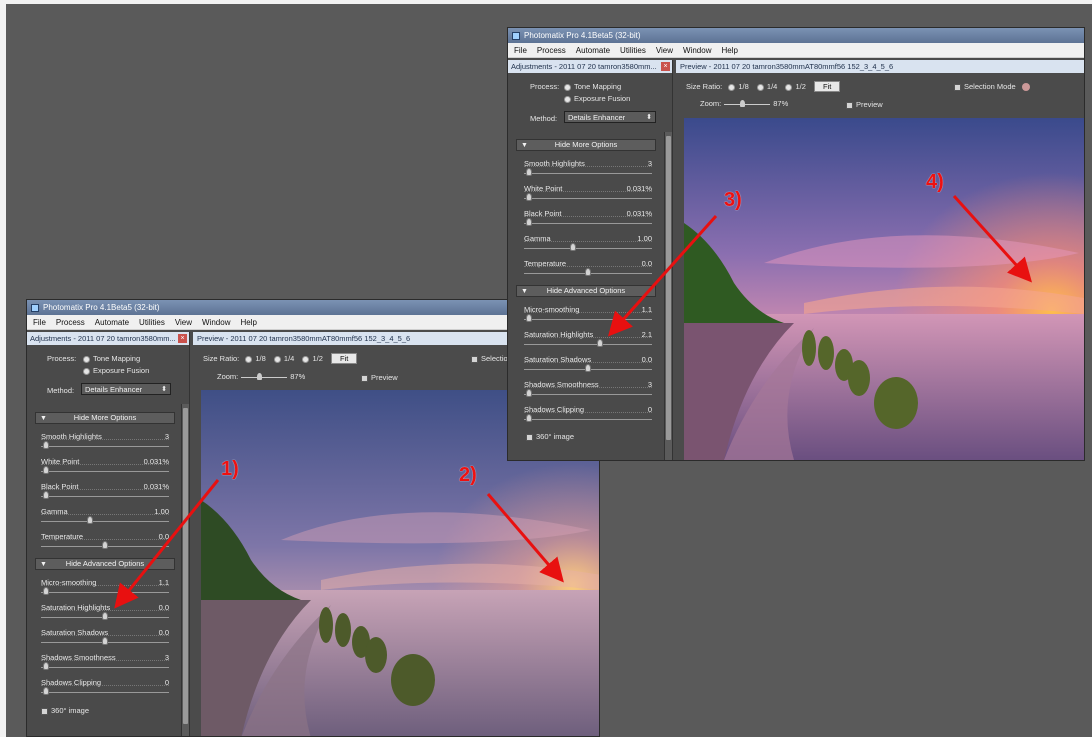  Describe the element at coordinates (489, 358) in the screenshot. I see `selection-mode-checkbox: Selectio` at that location.